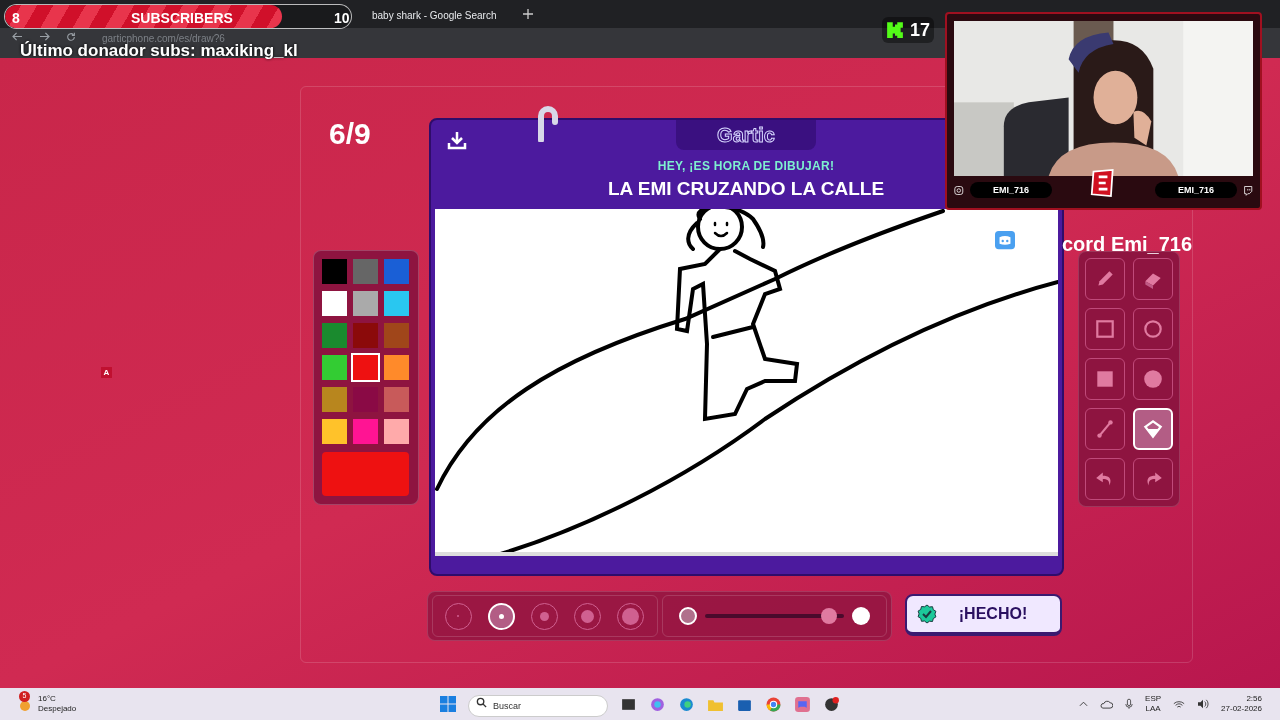  Describe the element at coordinates (829, 616) in the screenshot. I see `slider-thumb` at that location.